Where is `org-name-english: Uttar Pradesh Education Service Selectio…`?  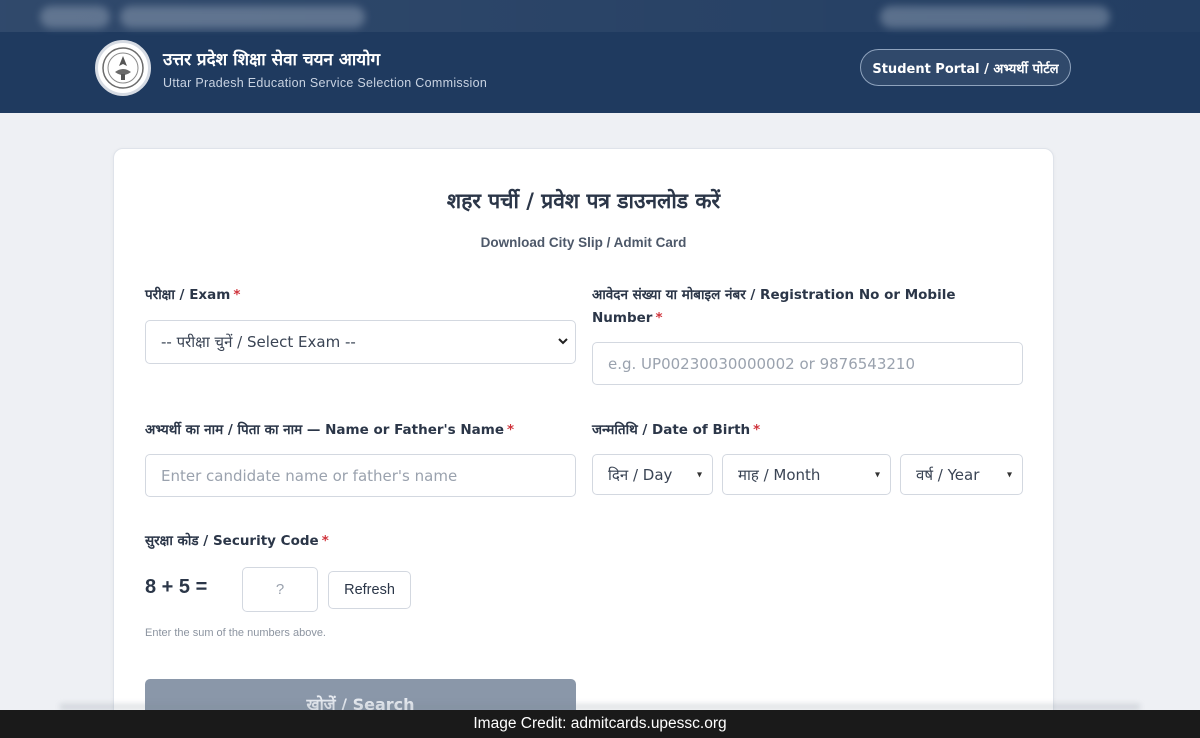 org-name-english: Uttar Pradesh Education Service Selectio… is located at coordinates (325, 82).